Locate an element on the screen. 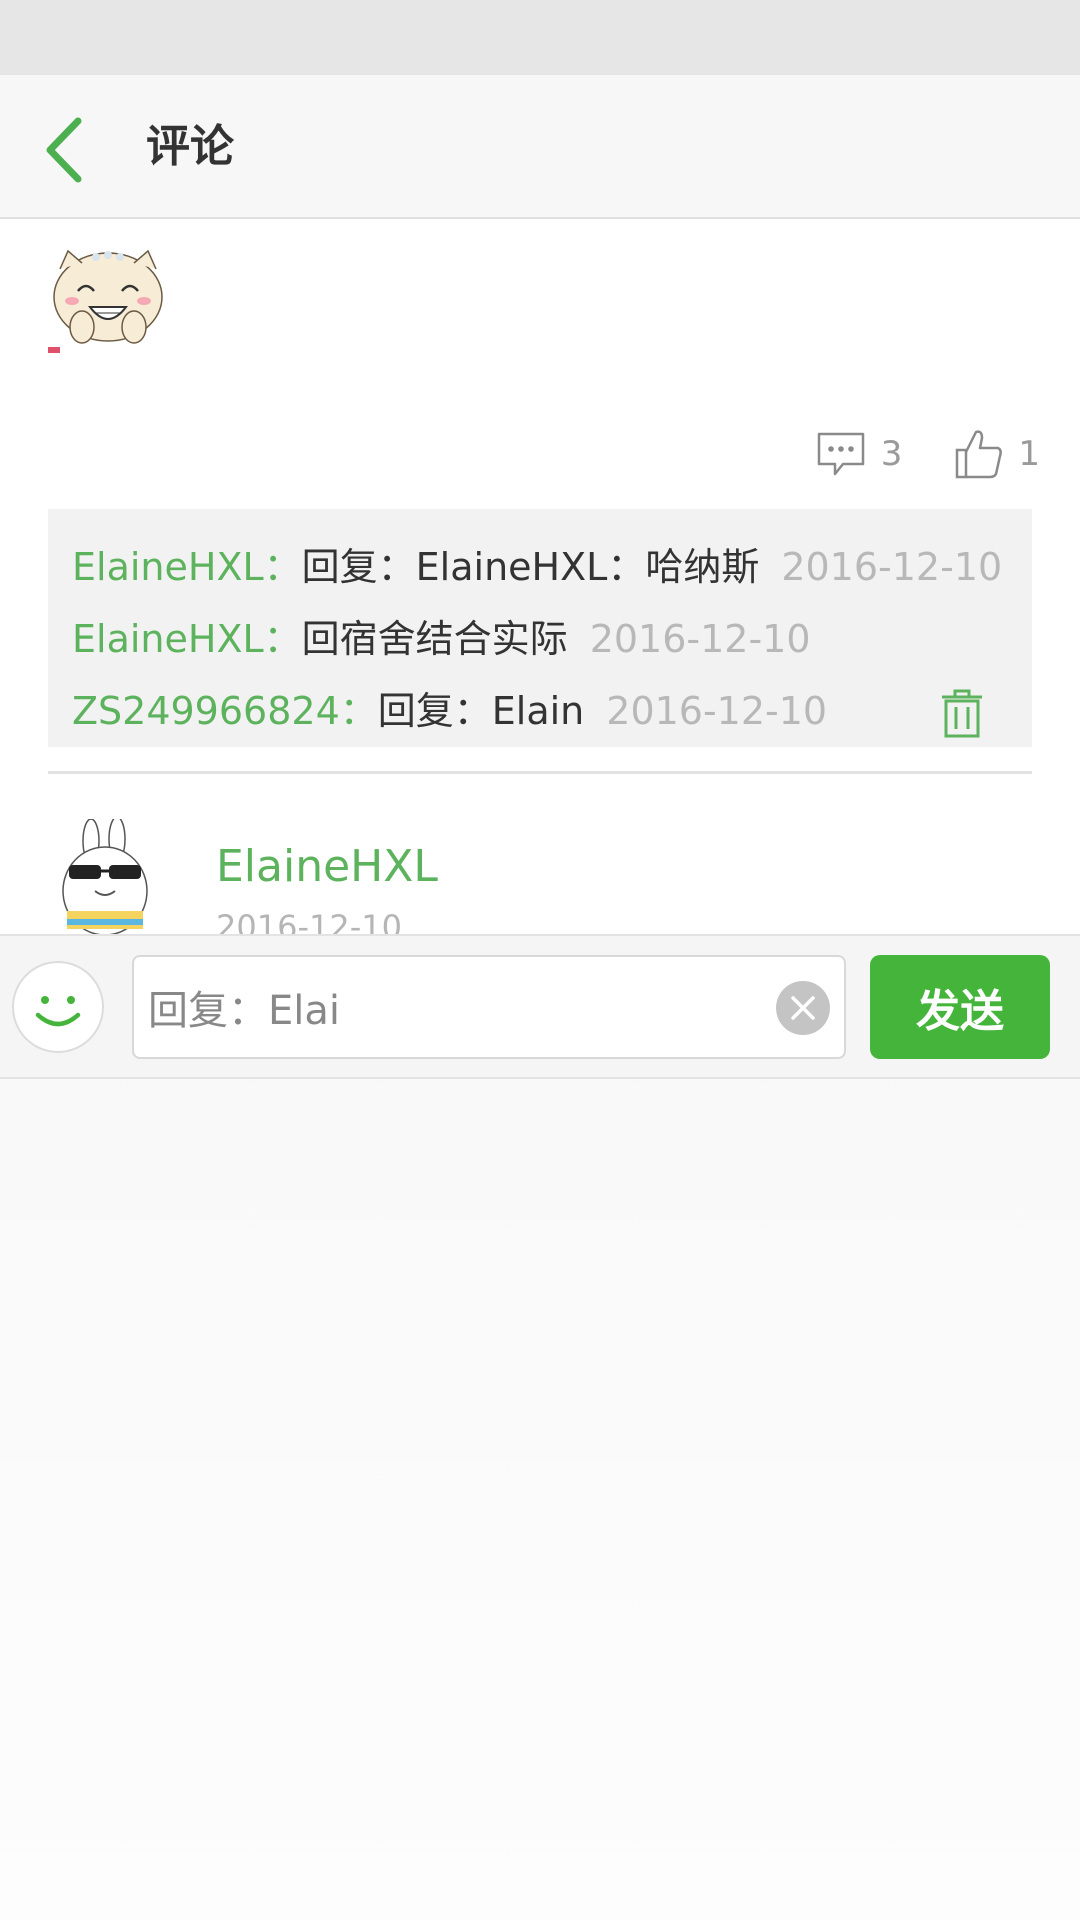 This screenshot has height=1920, width=1080. reply-input-bar: 发送 is located at coordinates (540, 1006).